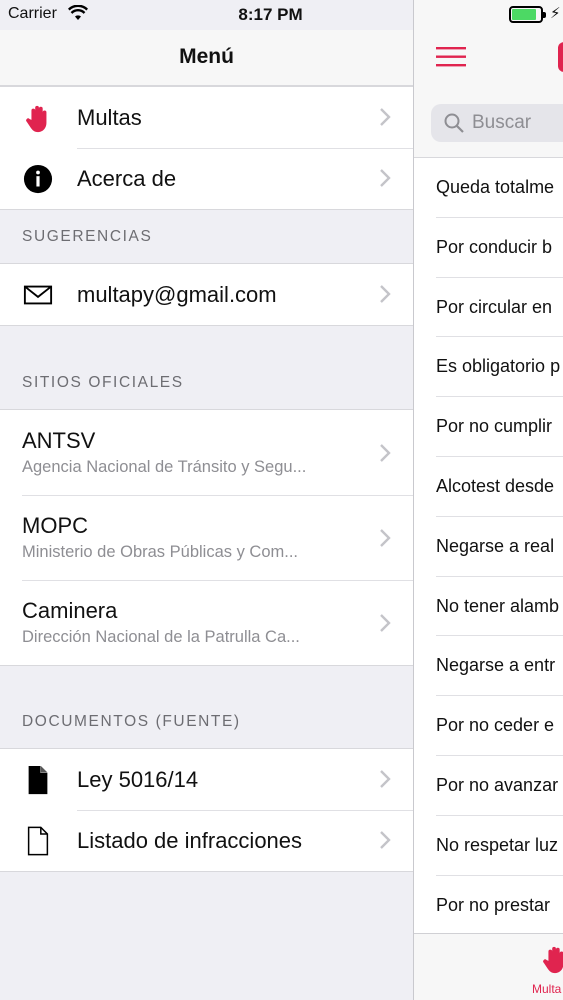  I want to click on list-item-label: Por no cumplir, so click(494, 426).